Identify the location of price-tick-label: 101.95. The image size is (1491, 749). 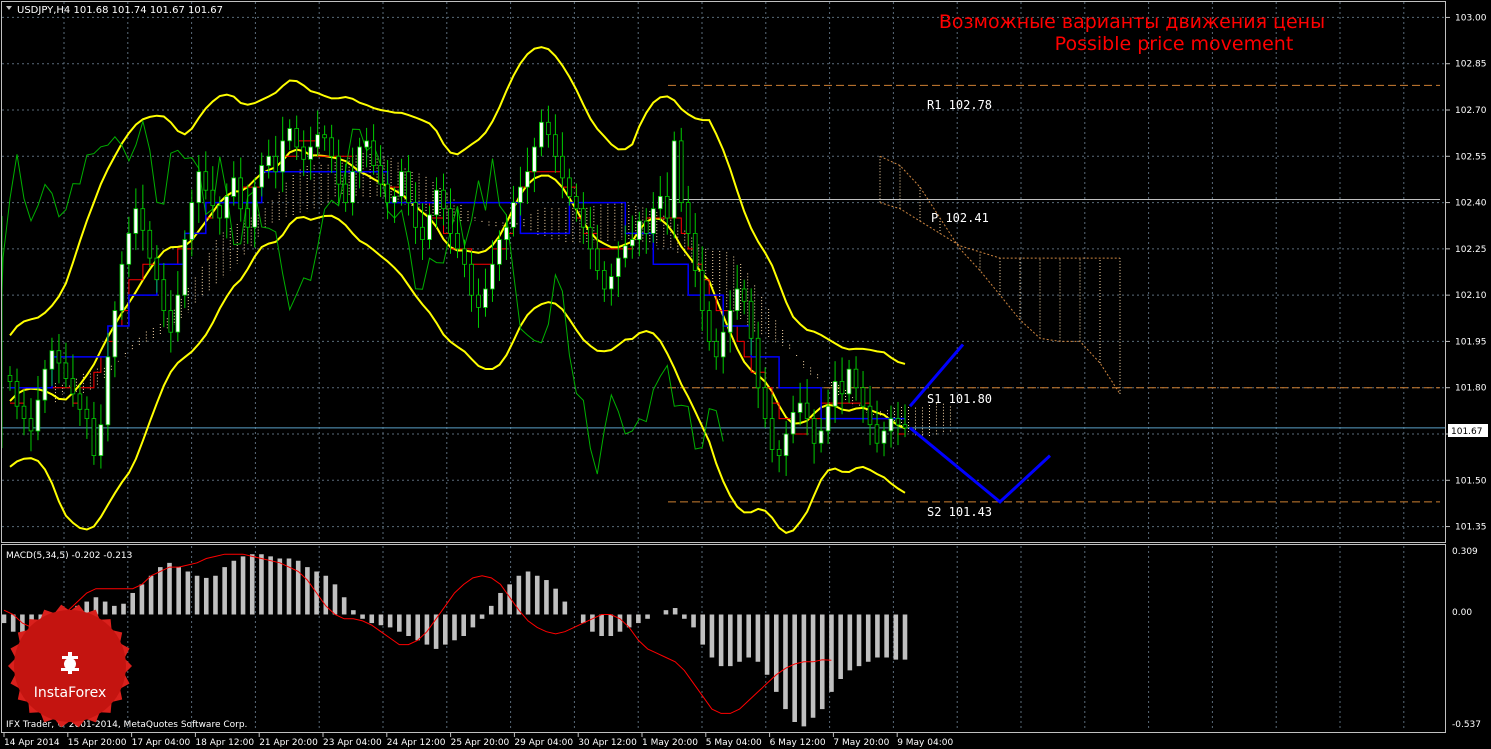
(1471, 342).